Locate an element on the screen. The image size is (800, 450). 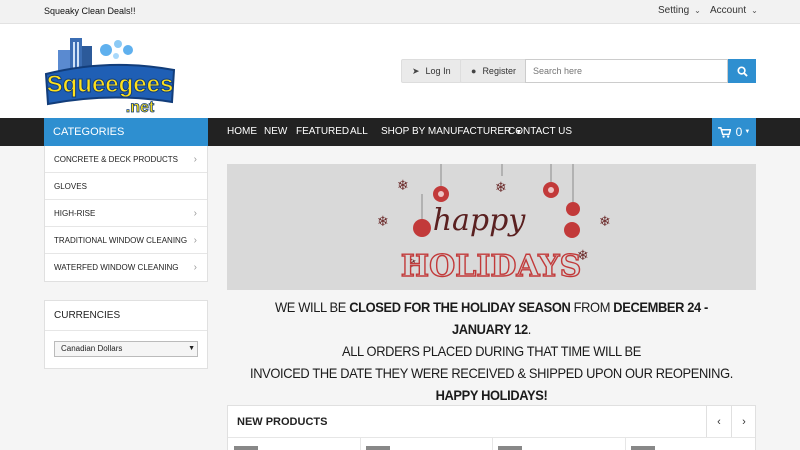
login-button: ➤ Log In is located at coordinates (431, 71).